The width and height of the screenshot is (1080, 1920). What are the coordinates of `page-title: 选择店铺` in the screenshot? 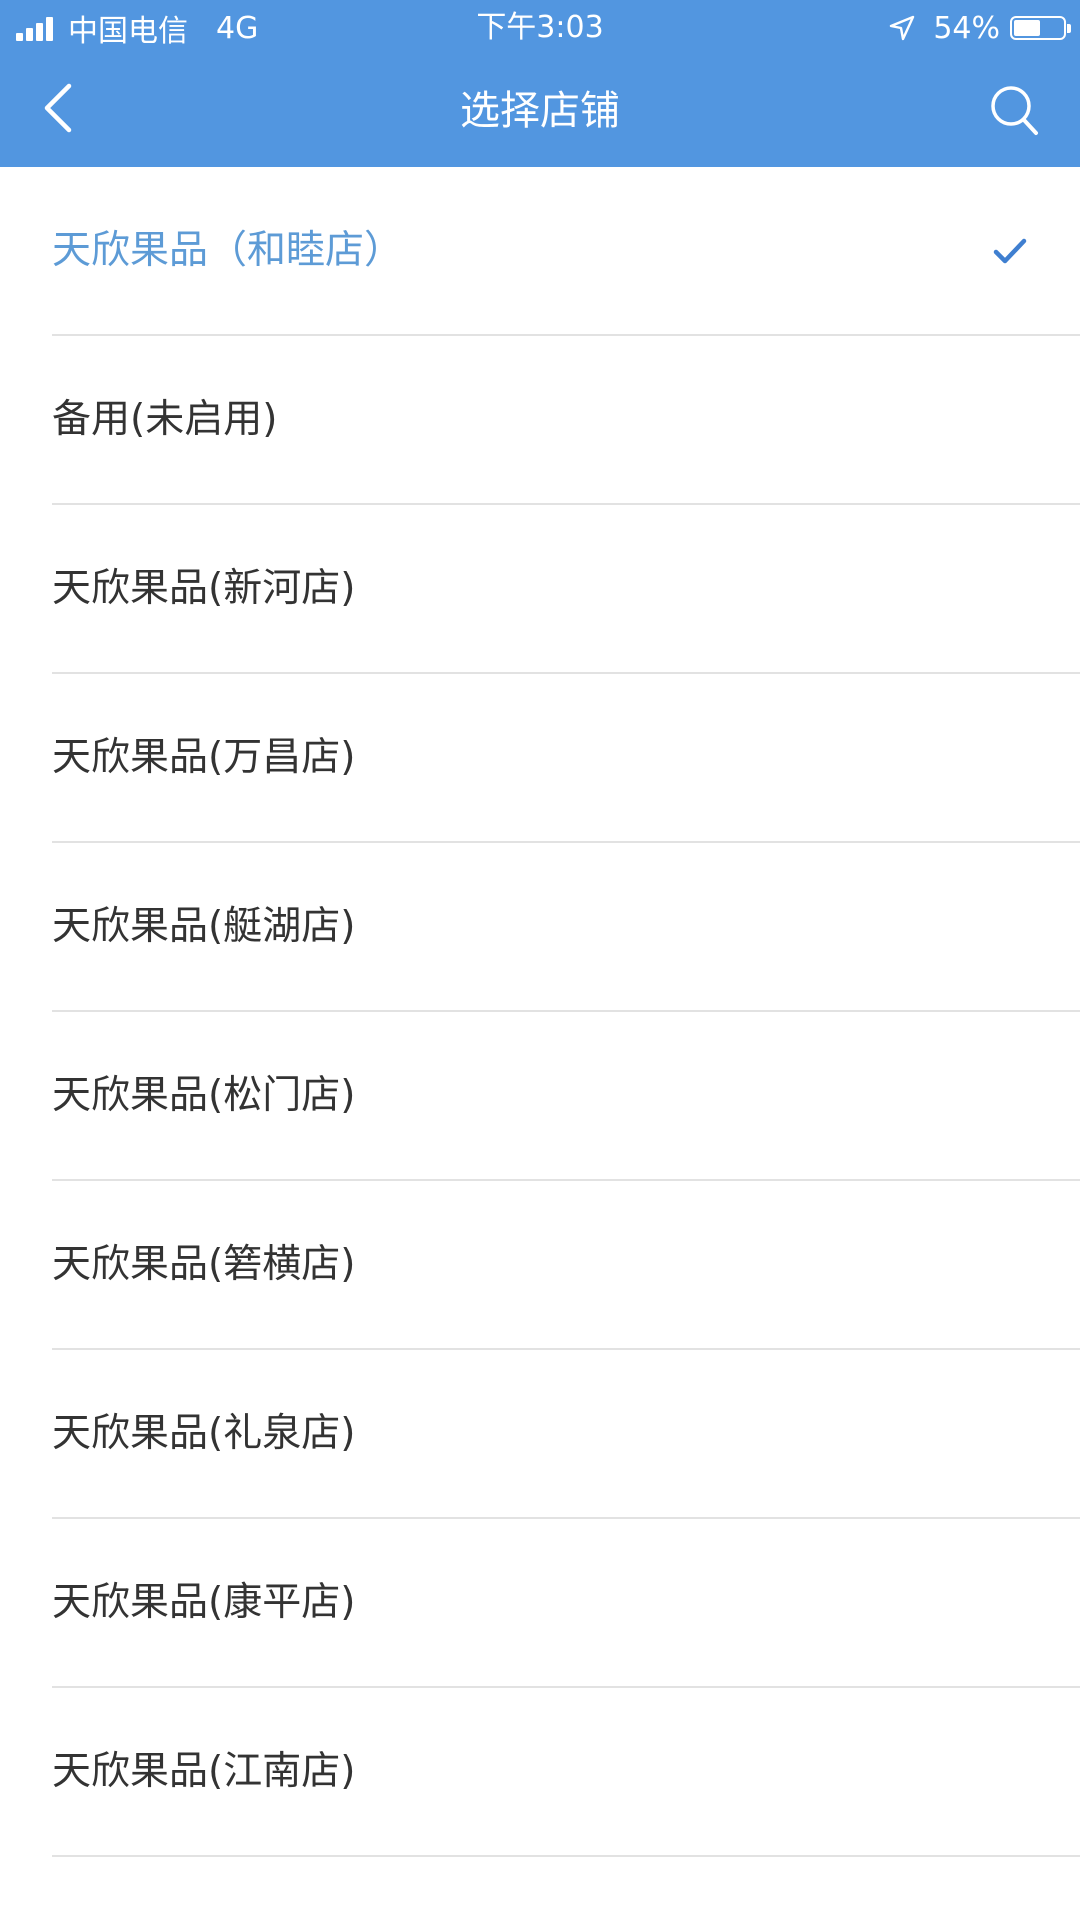 It's located at (540, 111).